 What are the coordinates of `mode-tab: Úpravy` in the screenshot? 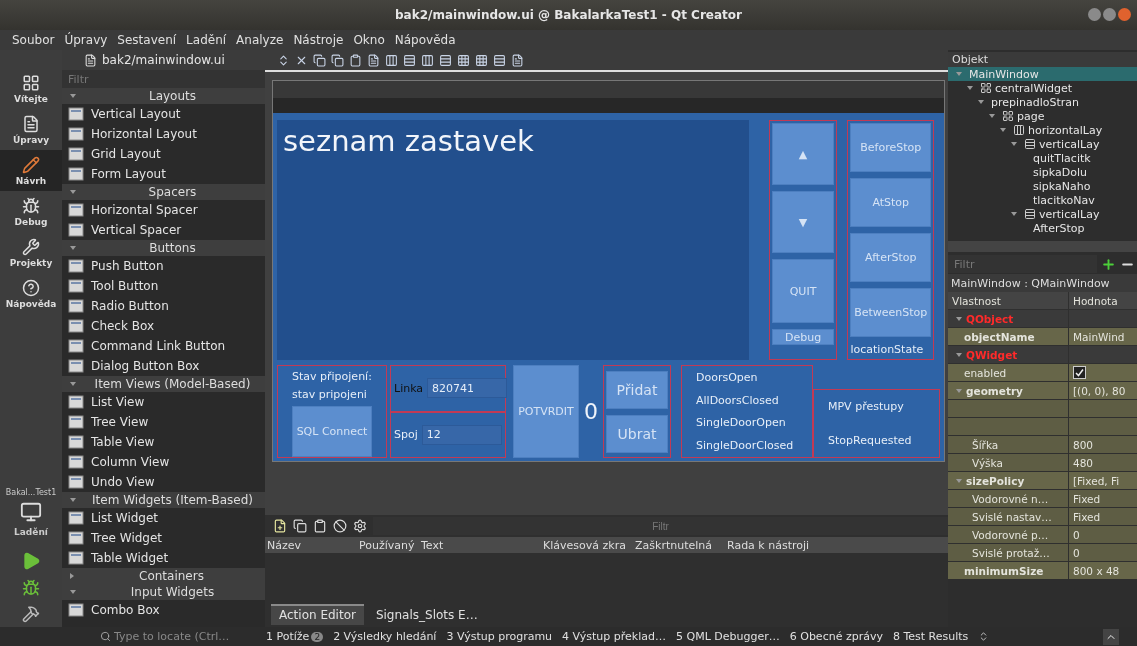 It's located at (31, 129).